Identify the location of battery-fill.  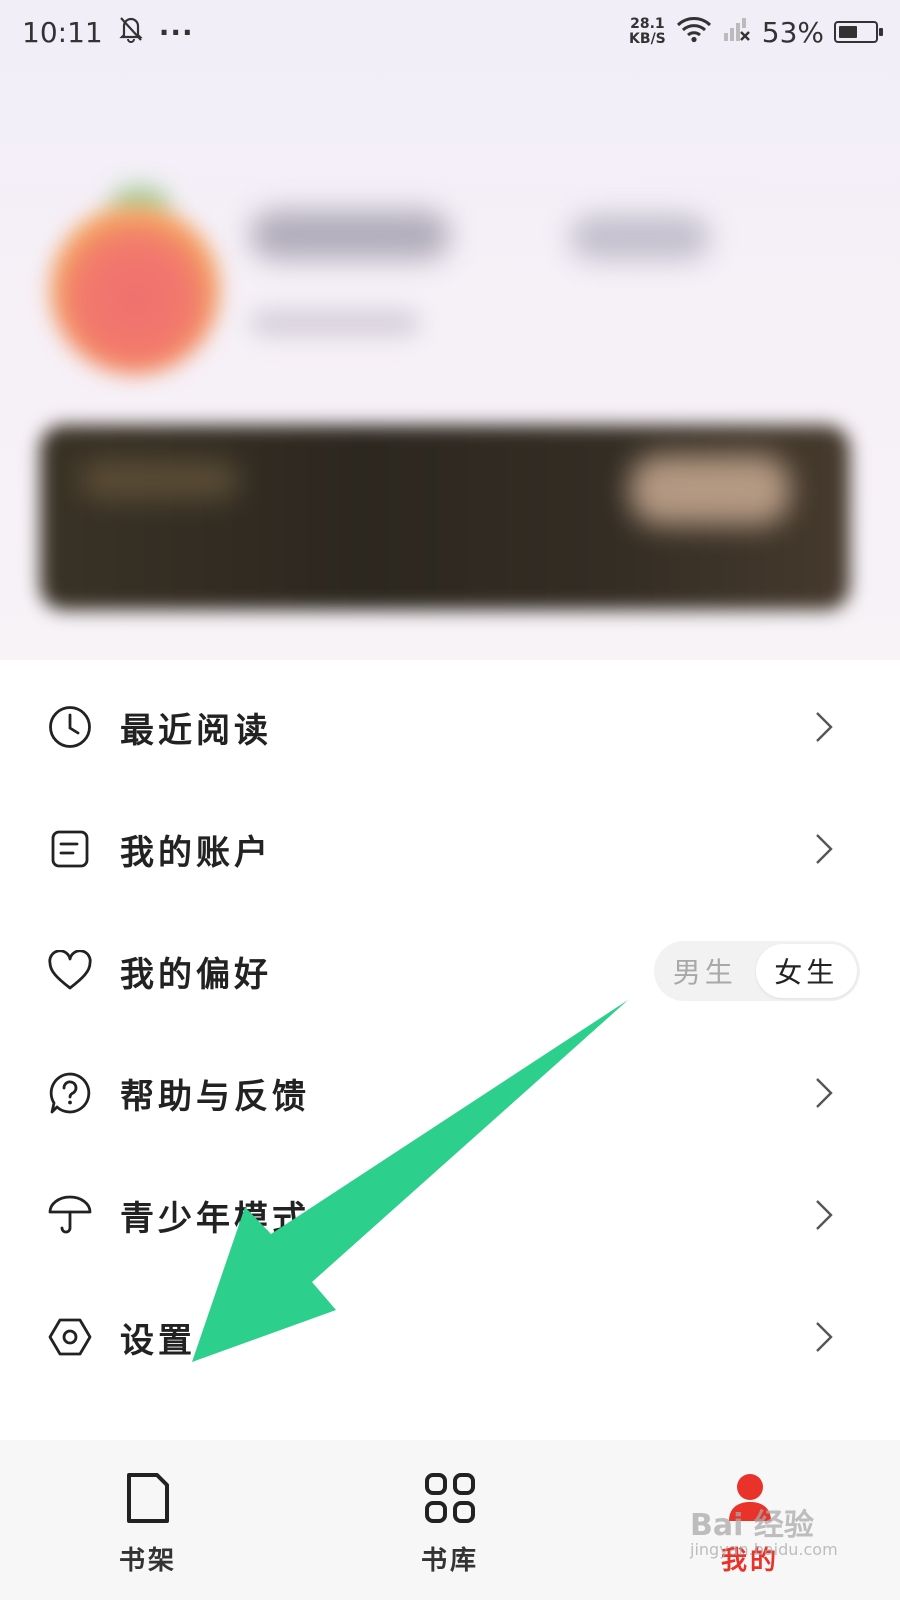
(848, 32).